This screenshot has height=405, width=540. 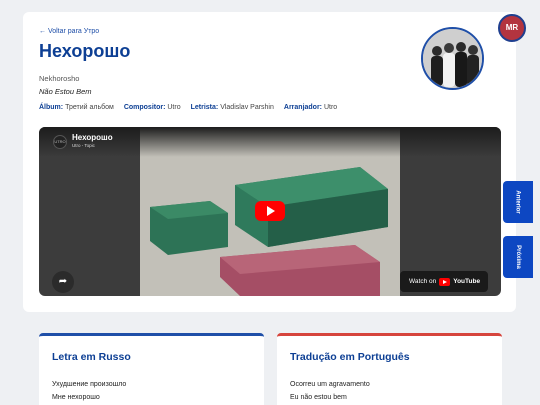 I want to click on youtube-icon, so click(x=445, y=281).